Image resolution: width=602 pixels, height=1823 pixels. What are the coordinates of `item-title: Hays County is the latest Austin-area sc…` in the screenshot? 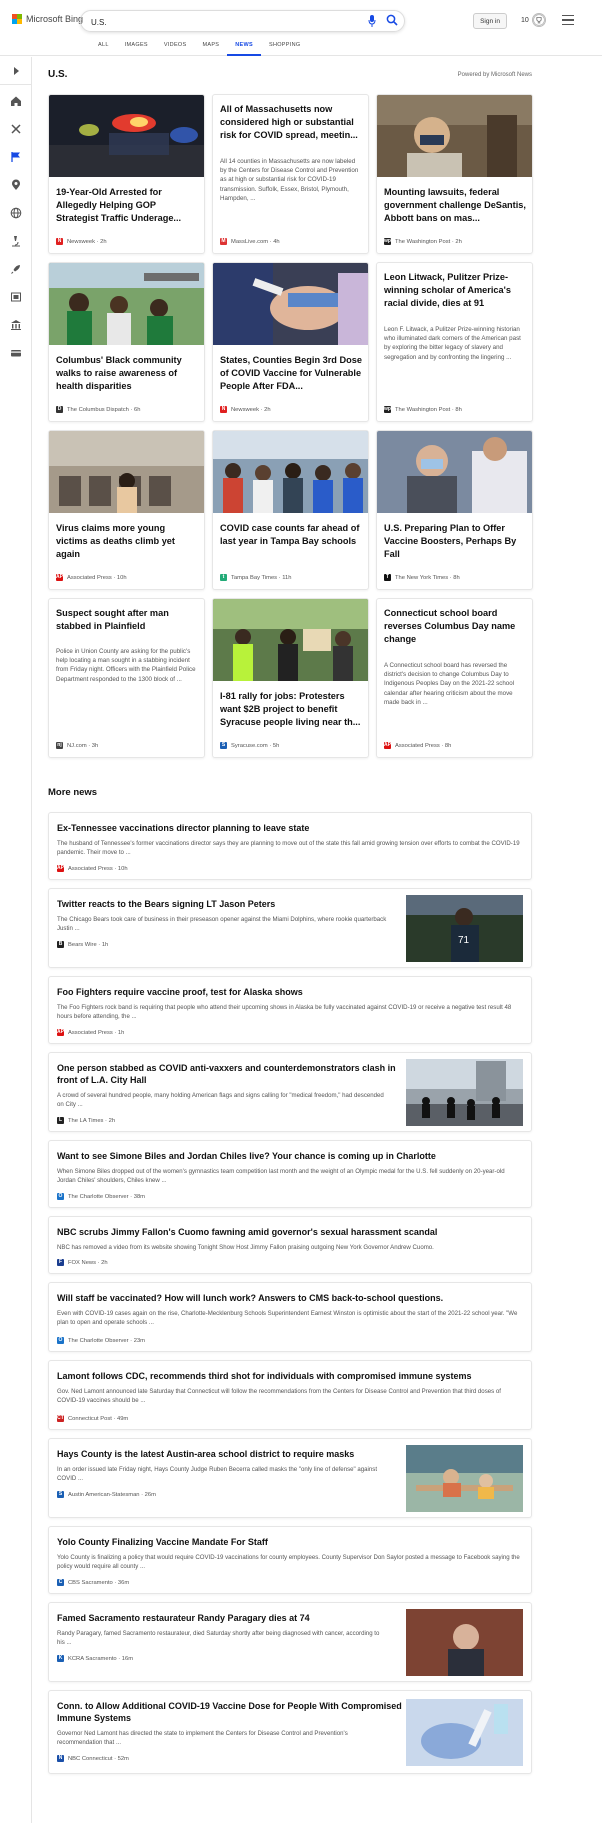 It's located at (227, 1454).